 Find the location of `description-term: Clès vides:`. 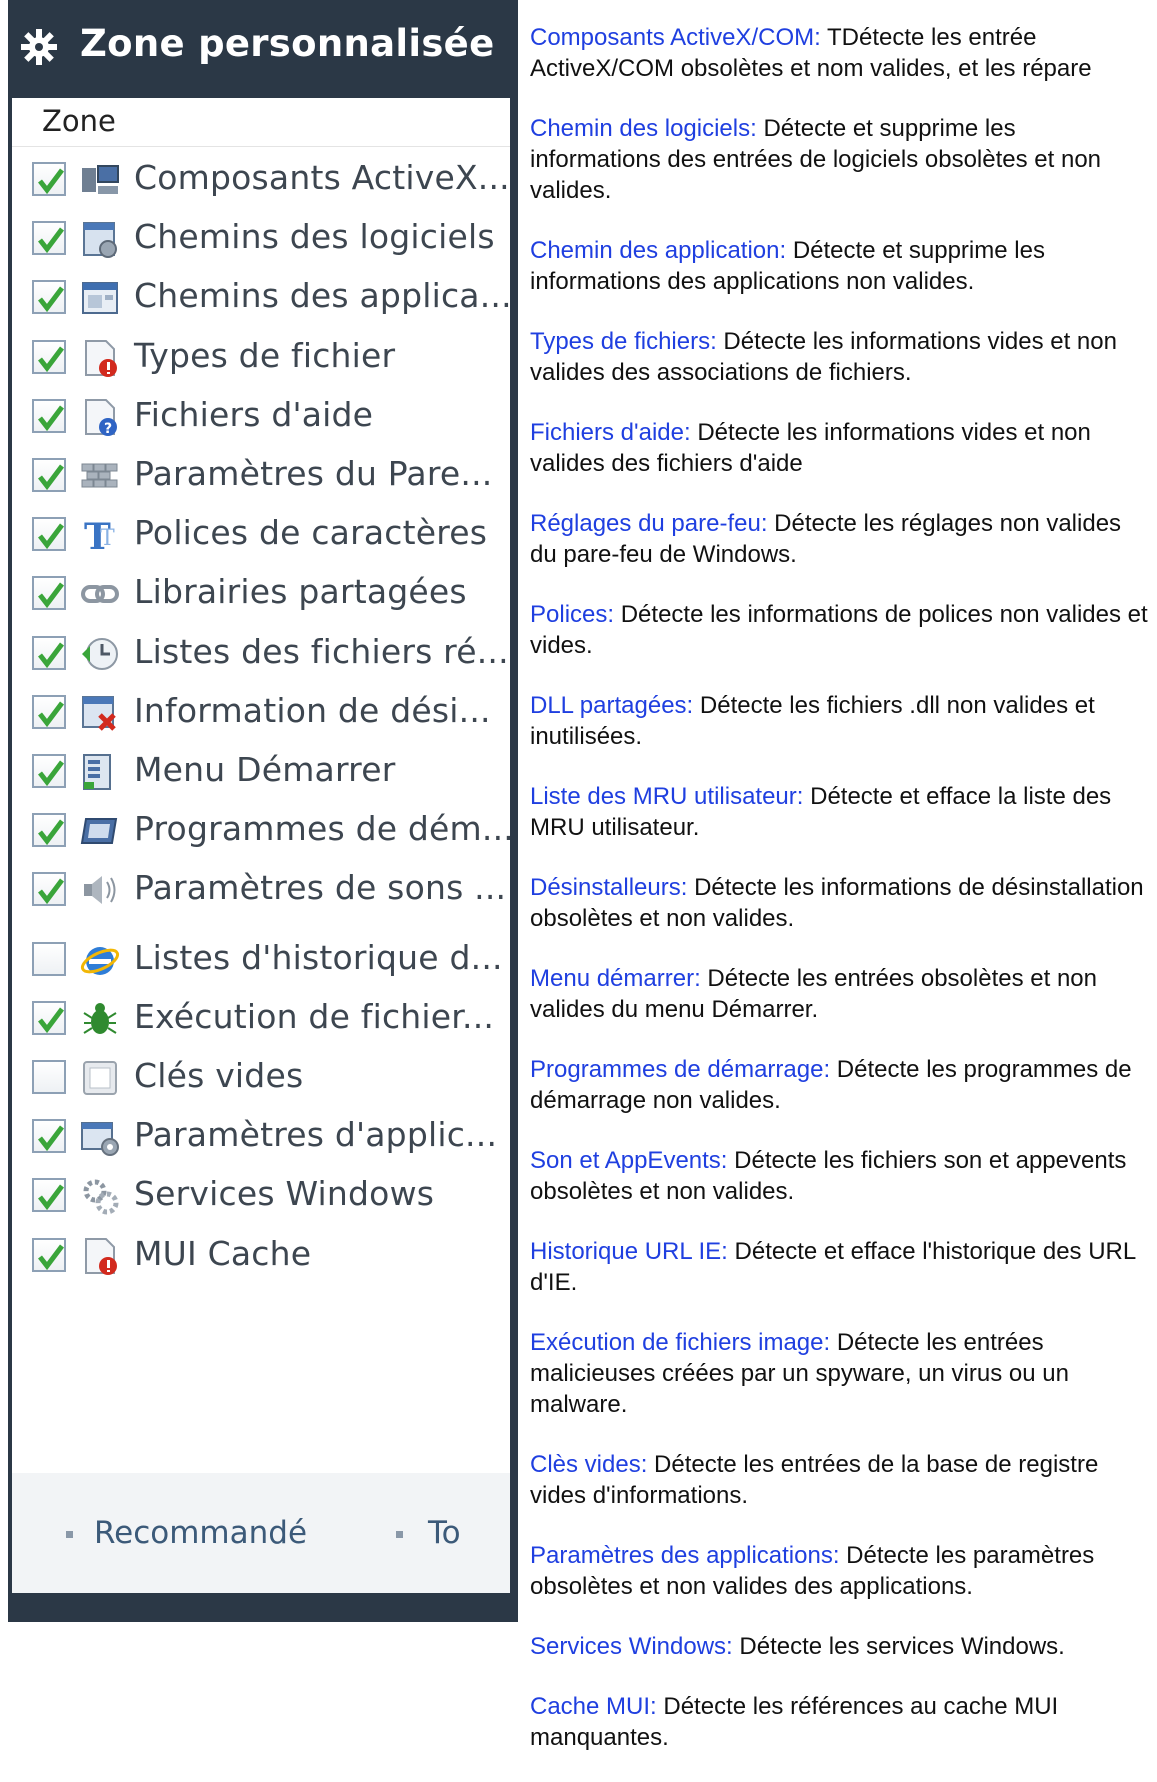

description-term: Clès vides: is located at coordinates (589, 1464).